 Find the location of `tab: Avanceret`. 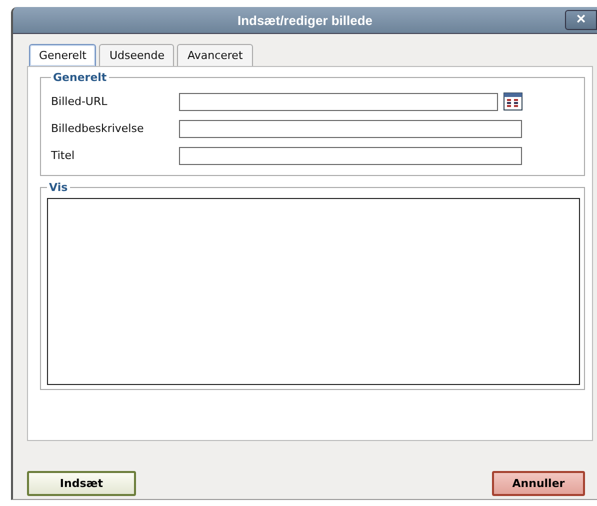

tab: Avanceret is located at coordinates (215, 55).